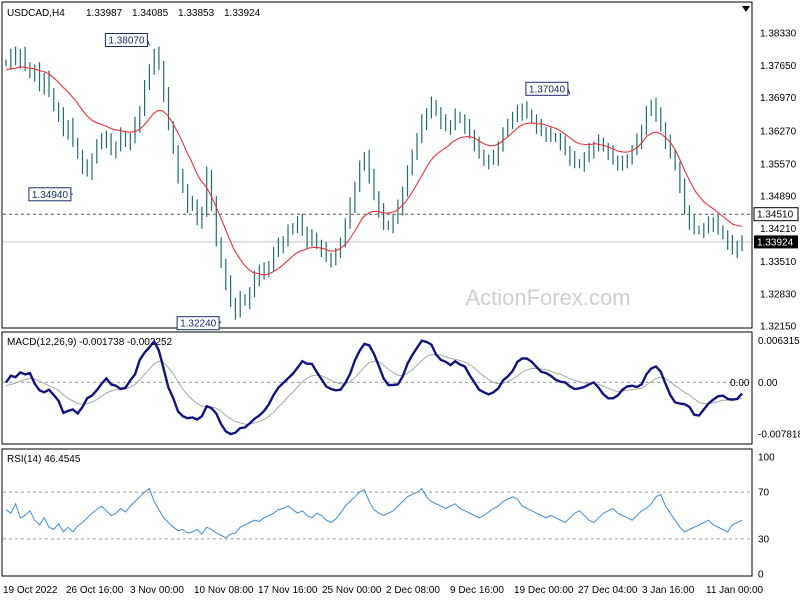 The height and width of the screenshot is (605, 800). I want to click on dashed-level-label: 1.34510, so click(775, 215).